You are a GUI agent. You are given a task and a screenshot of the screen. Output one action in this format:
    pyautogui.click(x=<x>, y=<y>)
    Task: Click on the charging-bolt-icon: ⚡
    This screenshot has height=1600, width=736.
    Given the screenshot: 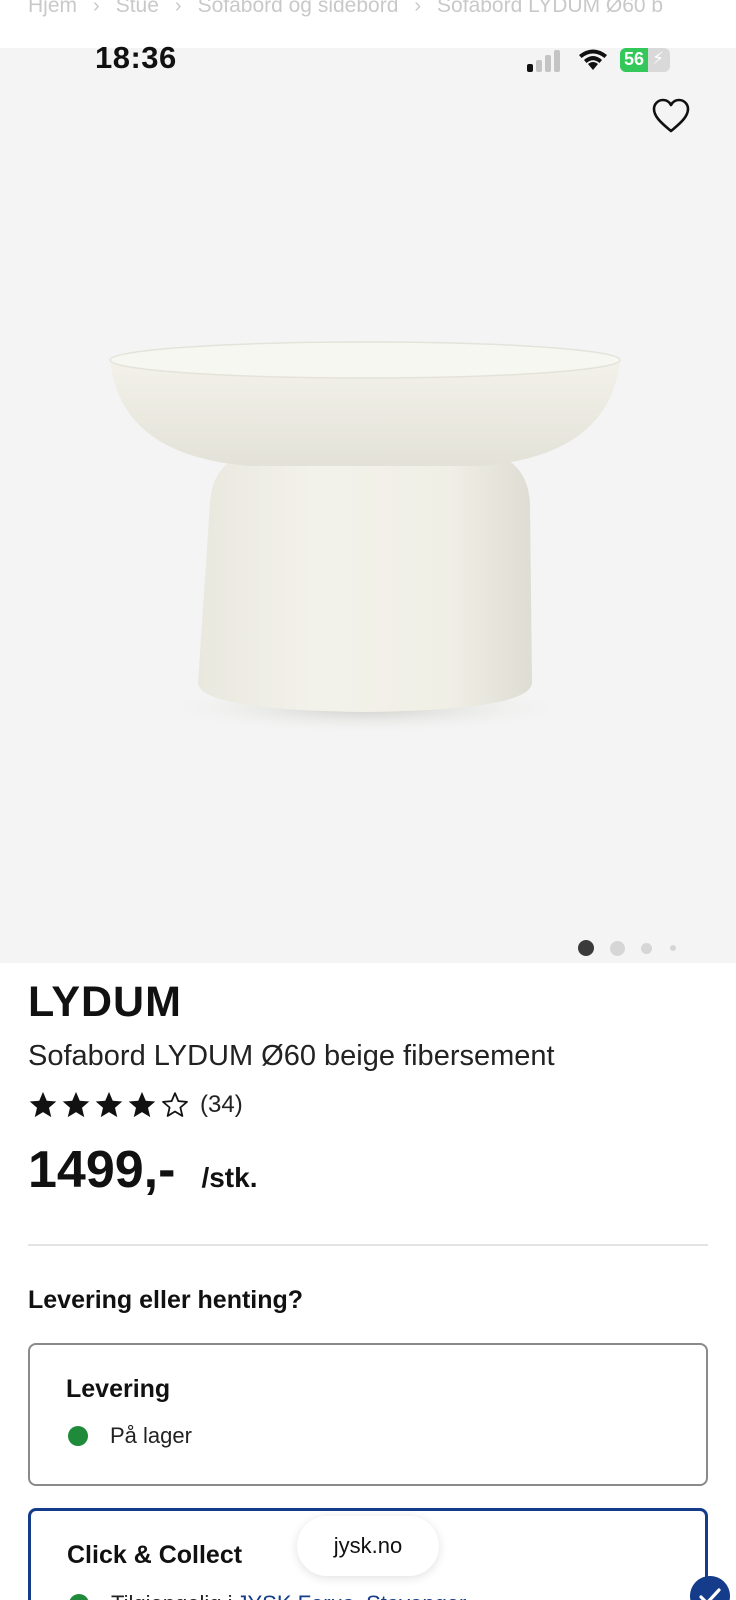 What is the action you would take?
    pyautogui.click(x=658, y=58)
    